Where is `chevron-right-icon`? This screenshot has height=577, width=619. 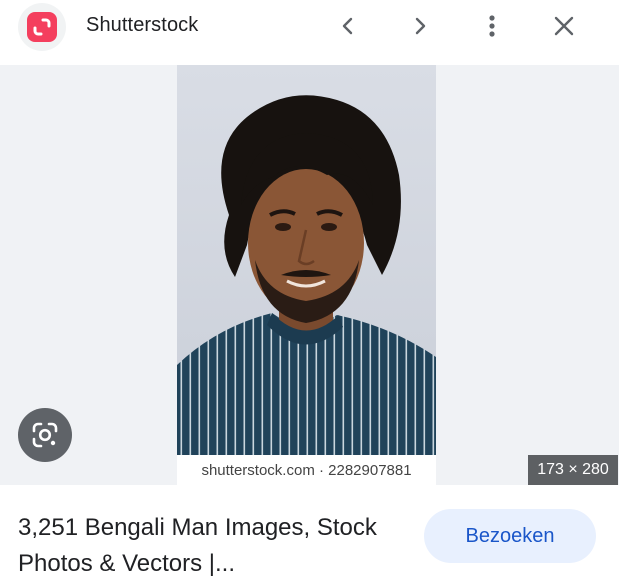
chevron-right-icon is located at coordinates (420, 26).